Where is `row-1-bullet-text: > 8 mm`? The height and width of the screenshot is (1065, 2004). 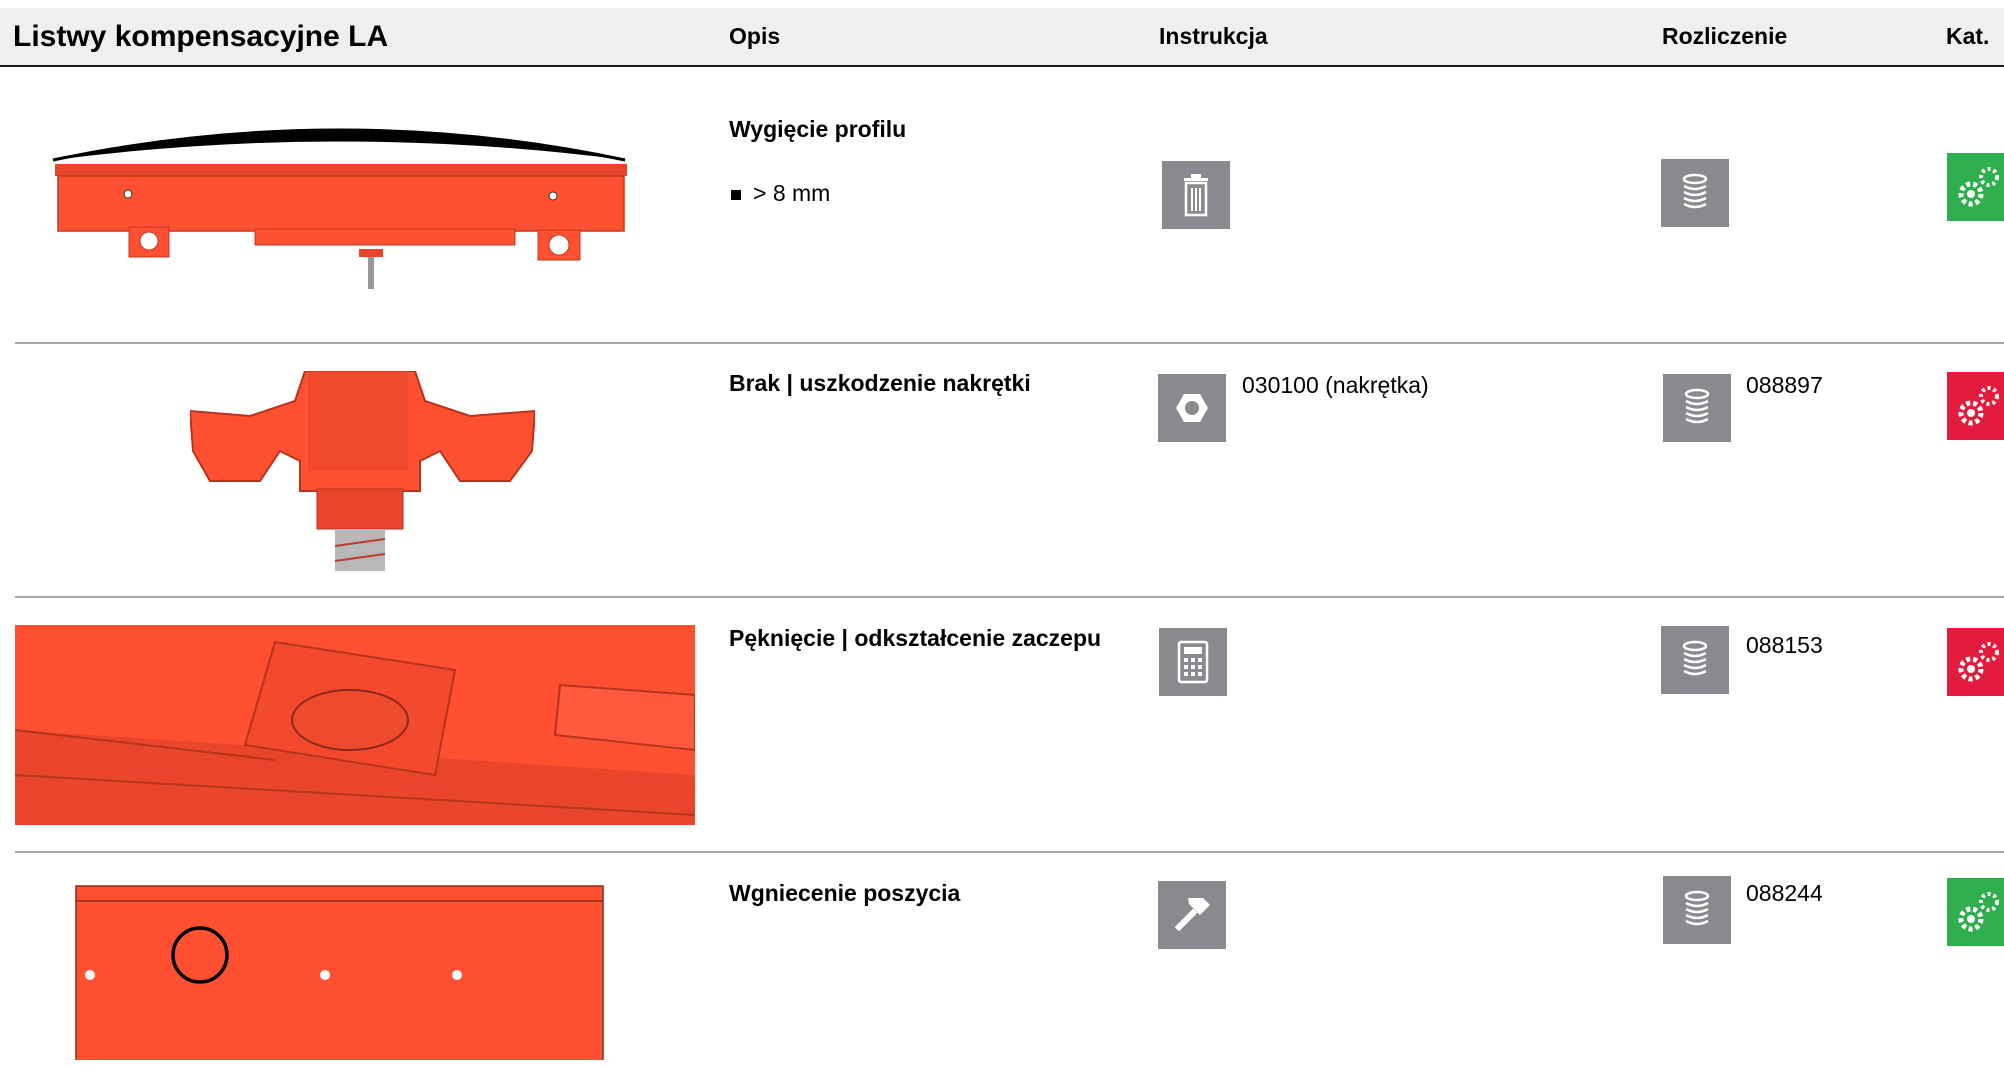
row-1-bullet-text: > 8 mm is located at coordinates (792, 193).